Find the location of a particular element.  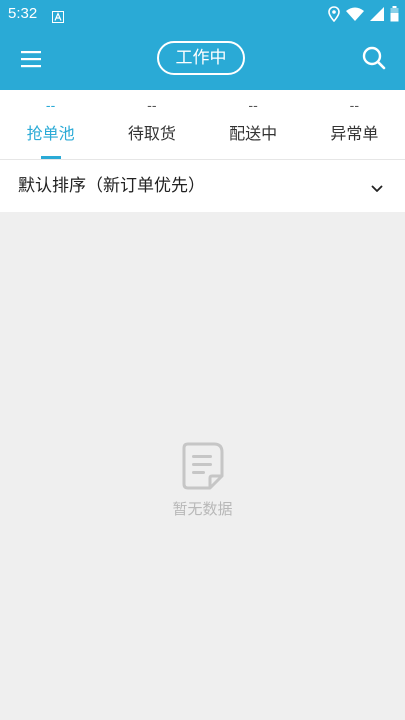

tab-exception: -- 异常单 is located at coordinates (354, 124).